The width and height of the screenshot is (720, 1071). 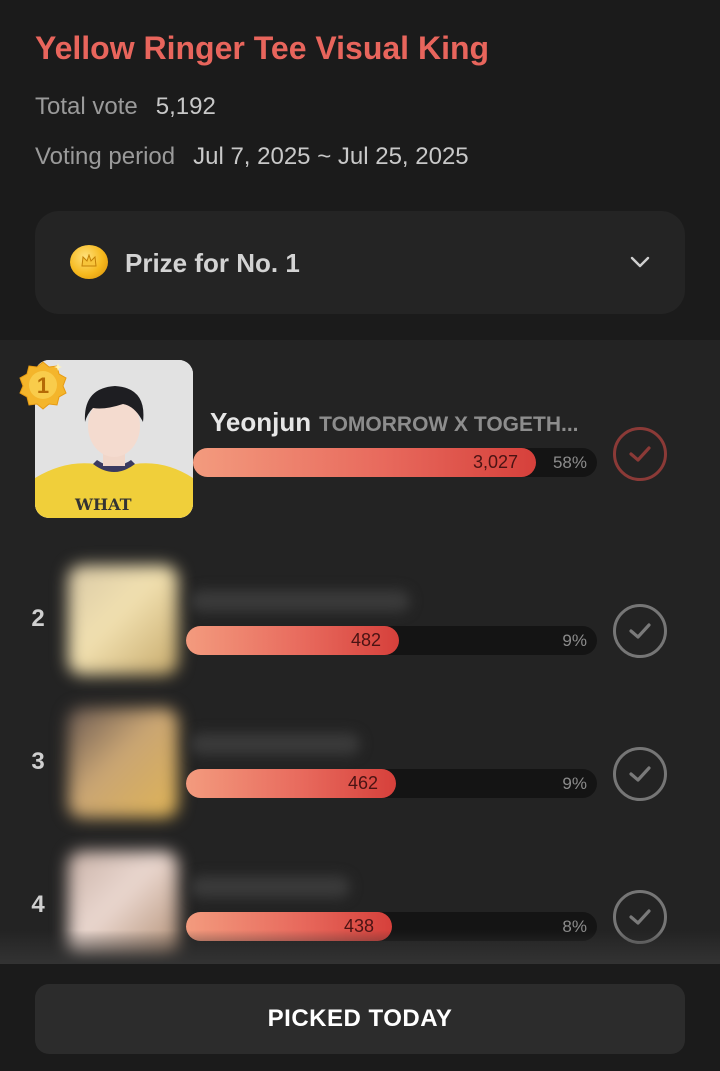 I want to click on rank-number: 3, so click(x=38, y=761).